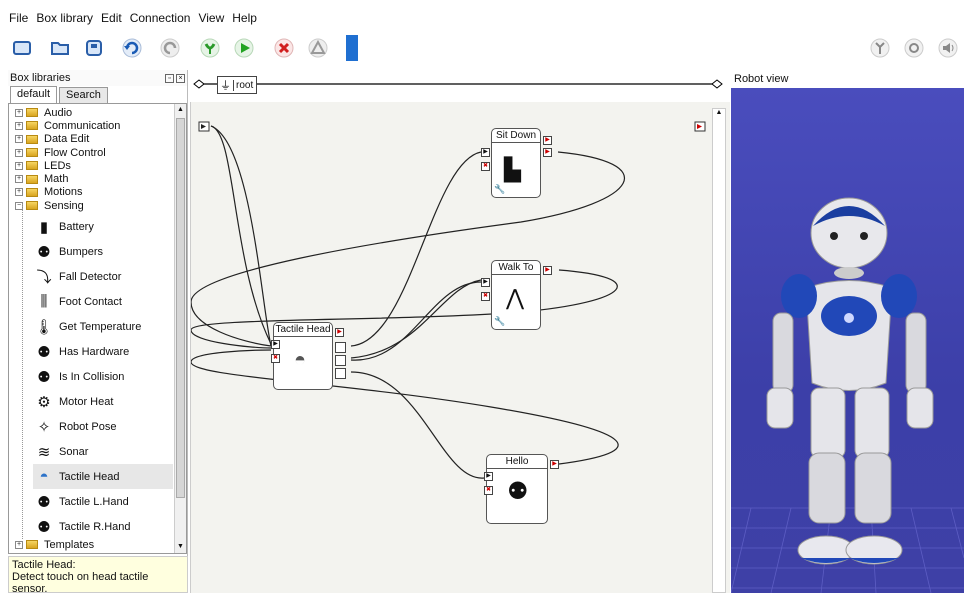 This screenshot has height=593, width=964. Describe the element at coordinates (103, 526) in the screenshot. I see `box-item-tactile-r-hand: ⚉ Tactile R.Hand` at that location.